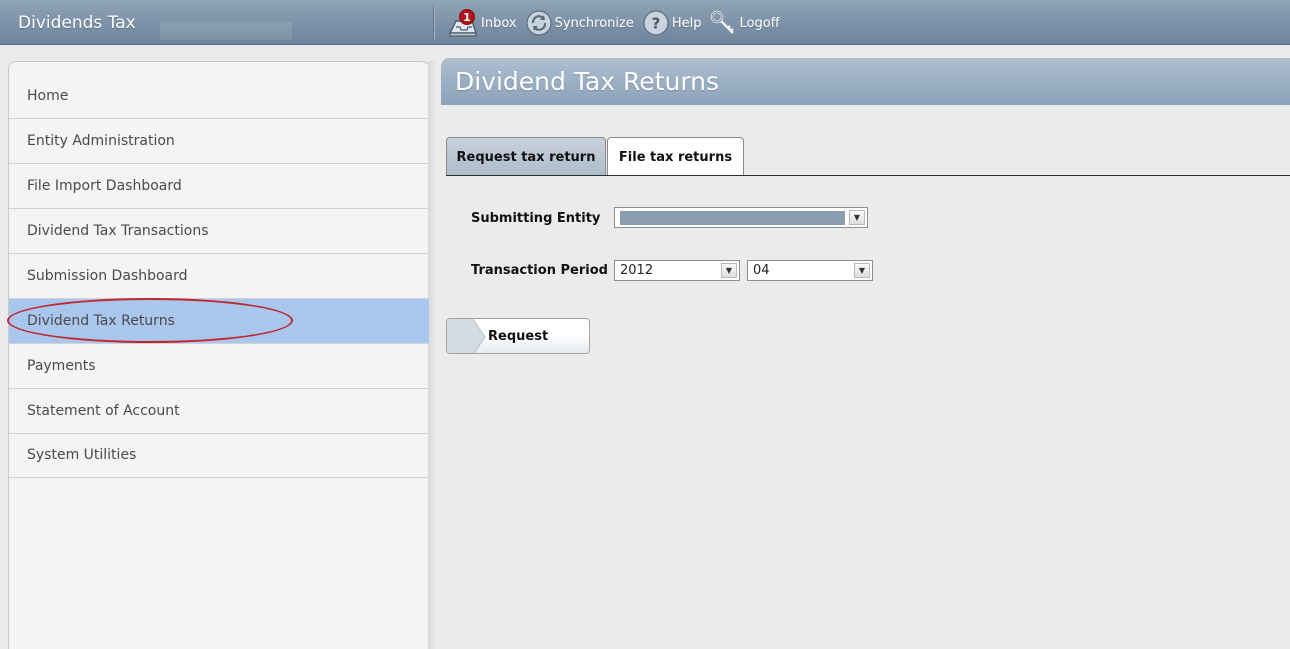 The height and width of the screenshot is (649, 1290). I want to click on sidebar-edge, so click(432, 355).